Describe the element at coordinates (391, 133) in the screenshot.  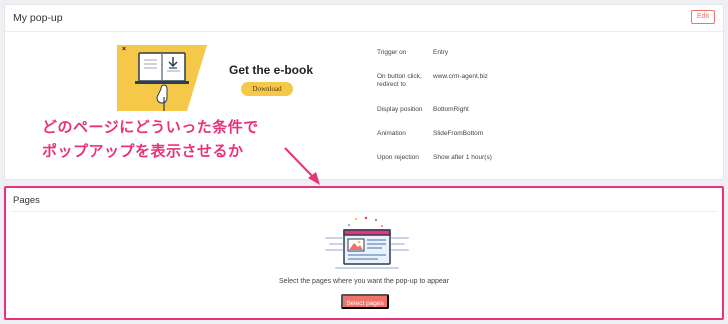
I see `setting-label: Animation` at that location.